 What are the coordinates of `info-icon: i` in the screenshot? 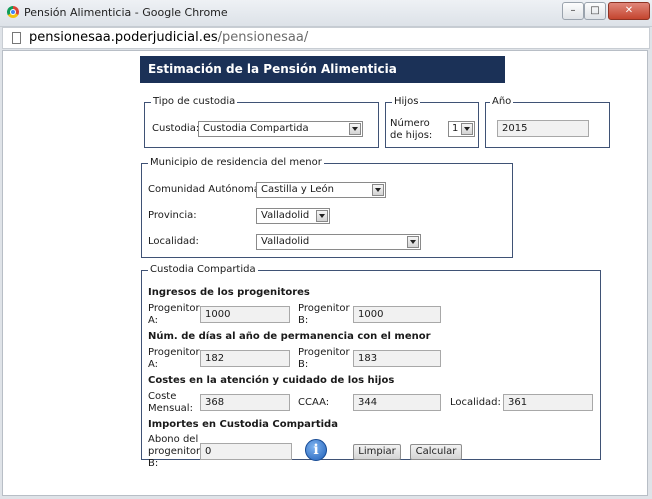 It's located at (316, 450).